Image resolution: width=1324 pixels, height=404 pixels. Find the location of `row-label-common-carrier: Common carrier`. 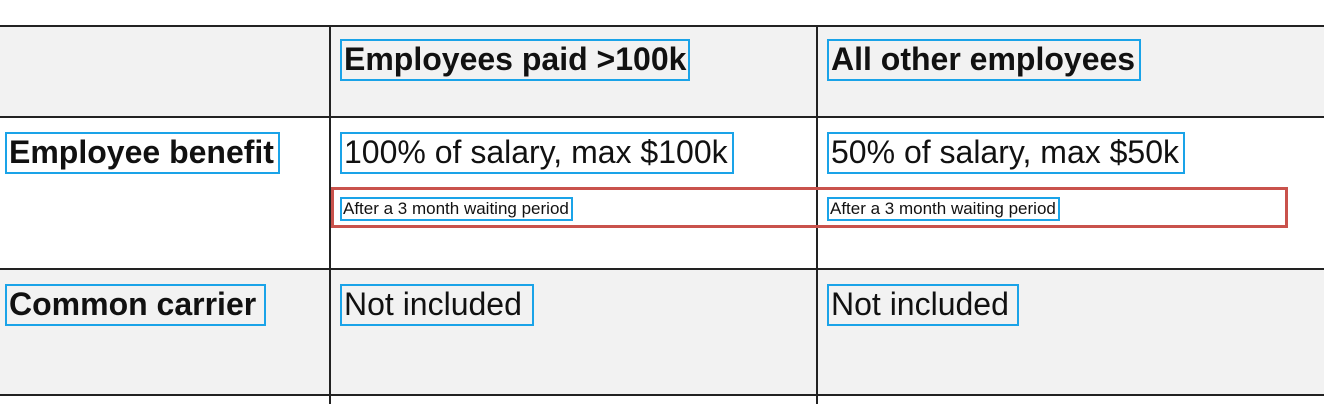

row-label-common-carrier: Common carrier is located at coordinates (135, 305).